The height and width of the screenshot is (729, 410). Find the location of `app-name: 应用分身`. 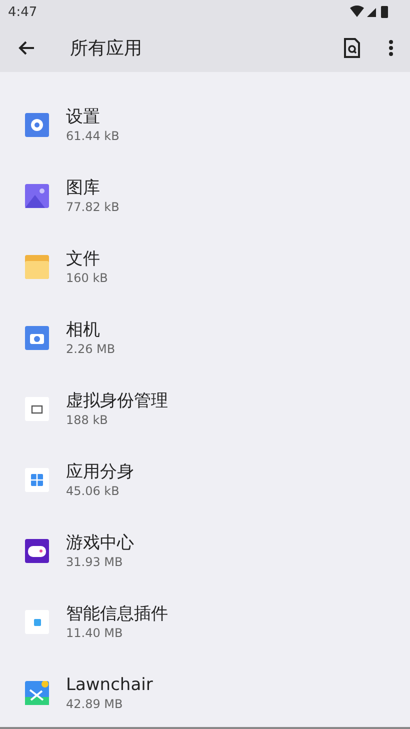

app-name: 应用分身 is located at coordinates (100, 471).